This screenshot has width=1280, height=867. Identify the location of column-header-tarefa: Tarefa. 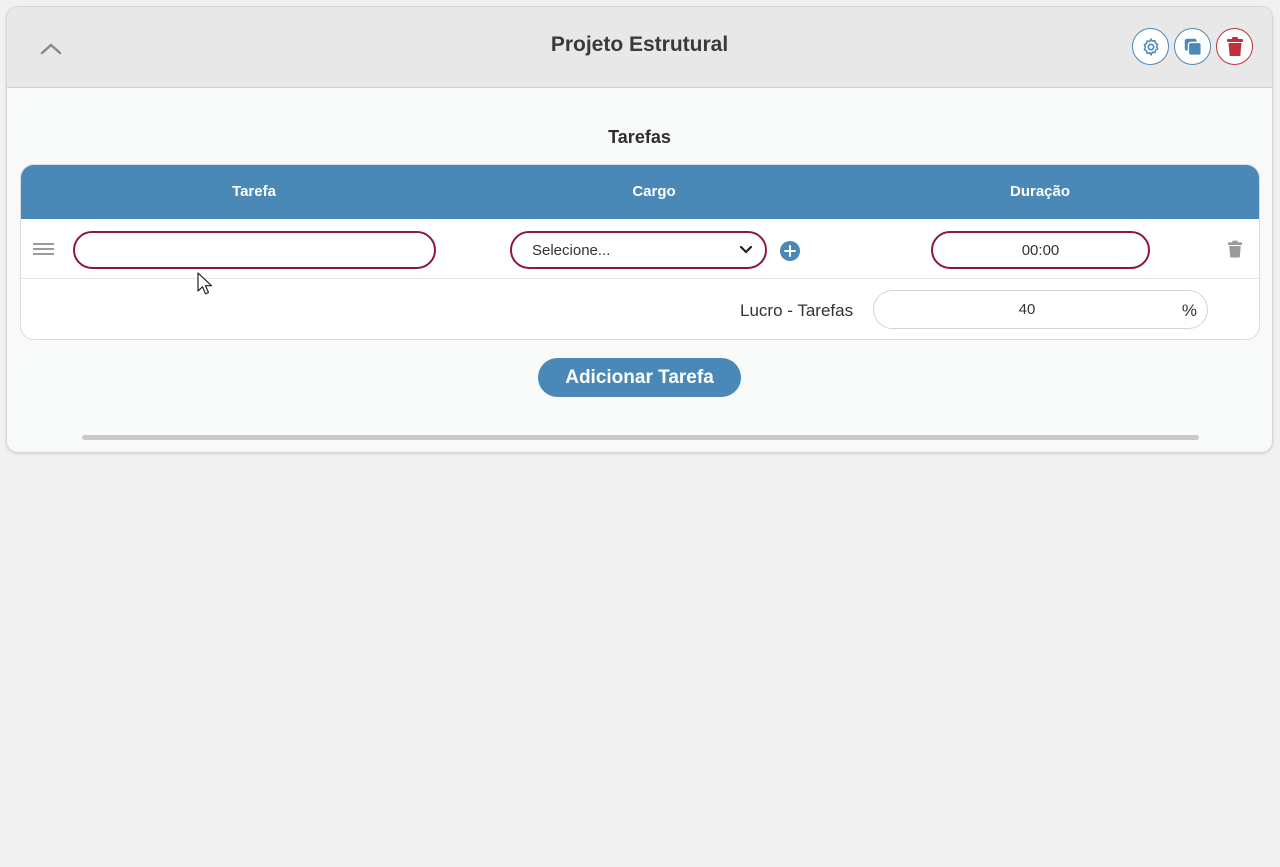
(254, 191).